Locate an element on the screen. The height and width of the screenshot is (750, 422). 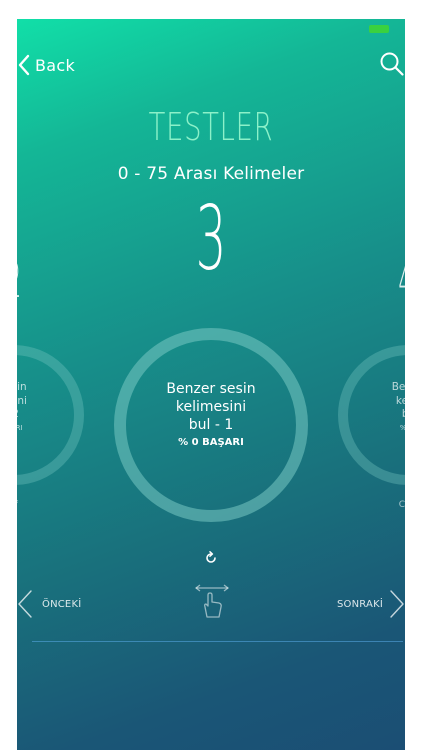
next-test-progress: % 0 B is located at coordinates (370, 428).